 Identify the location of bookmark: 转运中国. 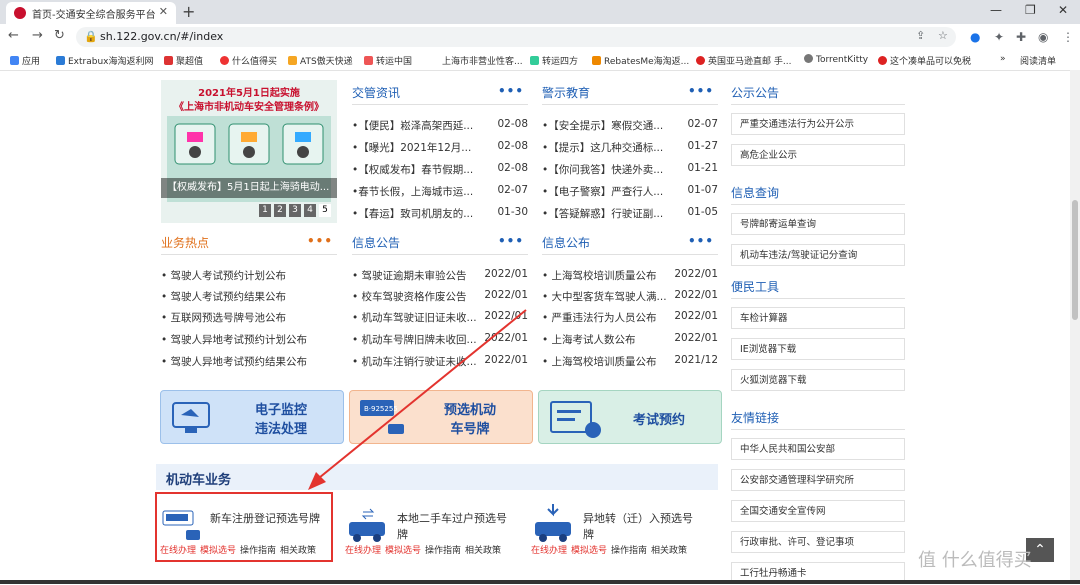
(388, 60).